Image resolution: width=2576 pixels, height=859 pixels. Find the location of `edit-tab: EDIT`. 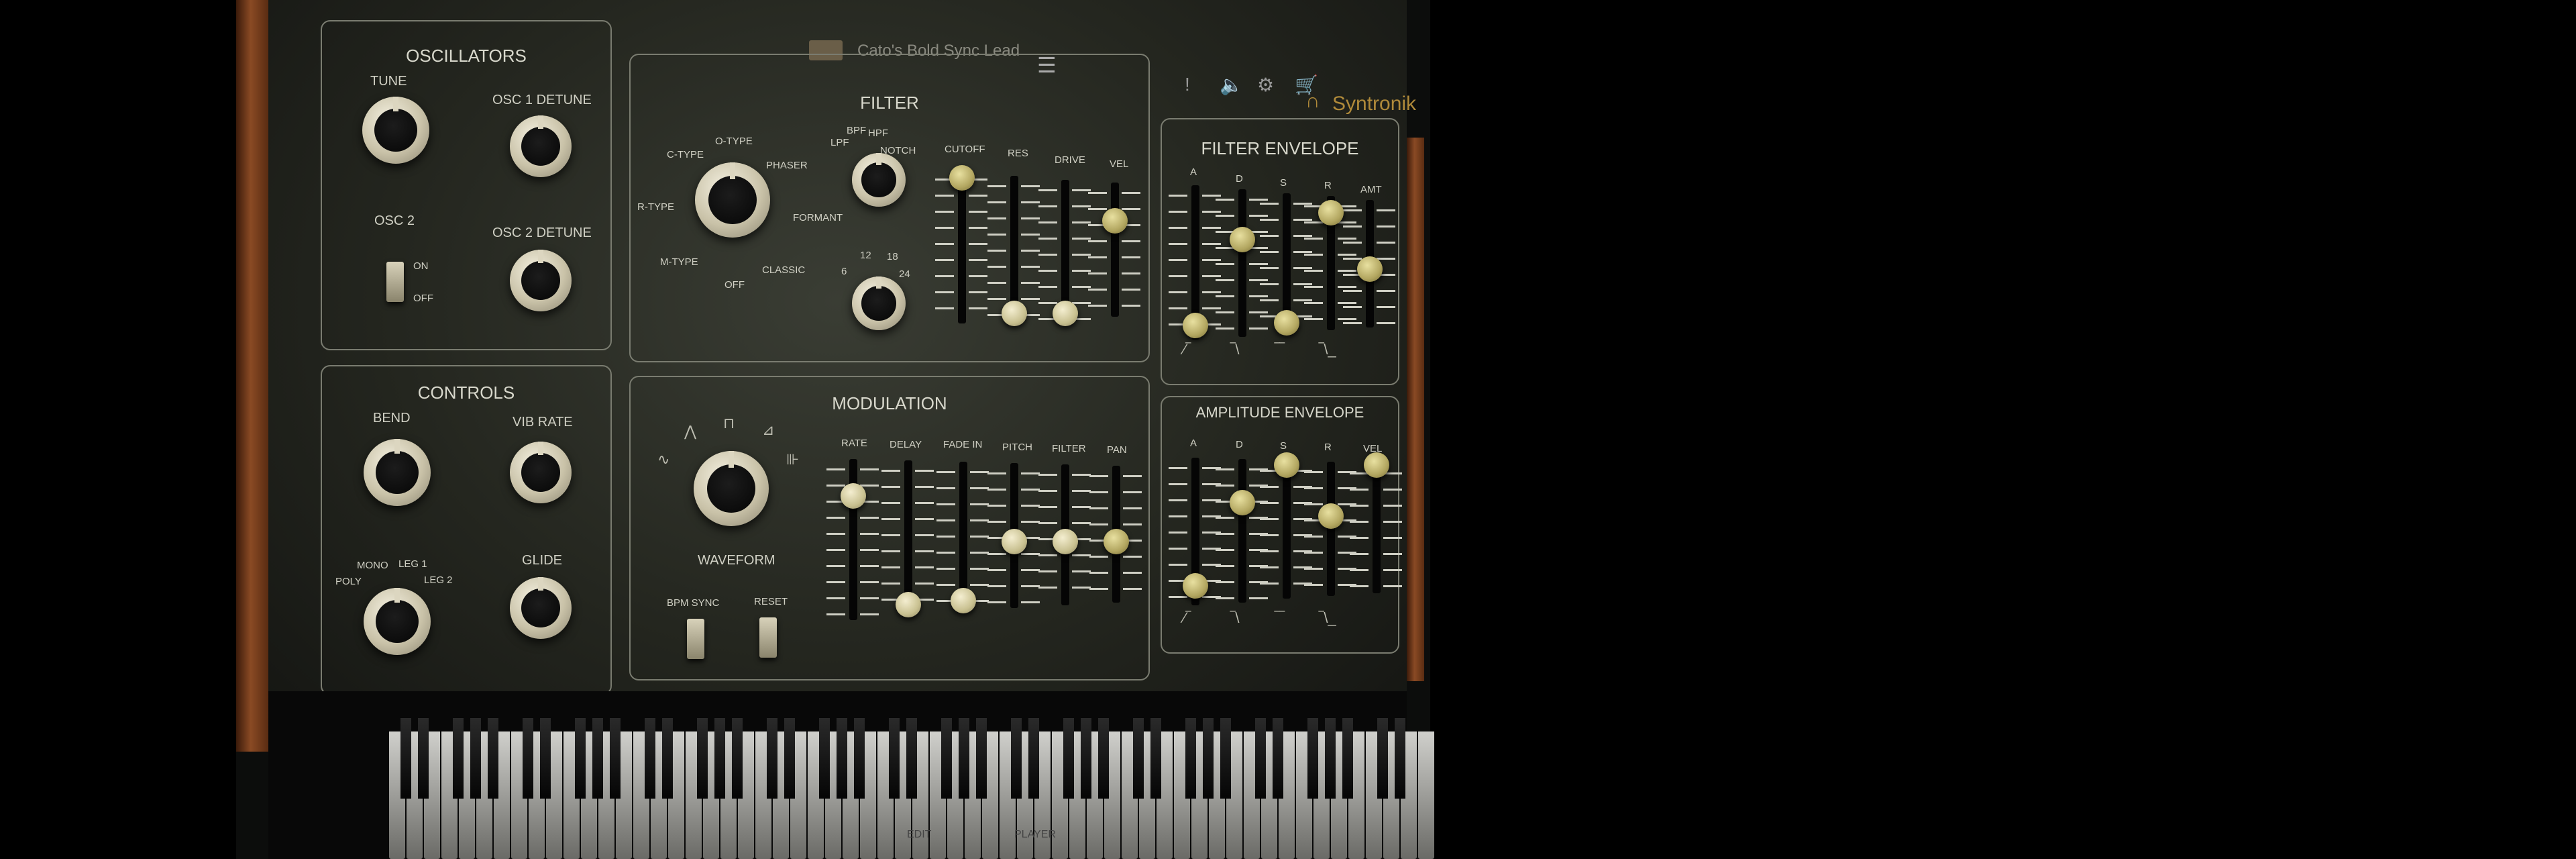

edit-tab: EDIT is located at coordinates (919, 835).